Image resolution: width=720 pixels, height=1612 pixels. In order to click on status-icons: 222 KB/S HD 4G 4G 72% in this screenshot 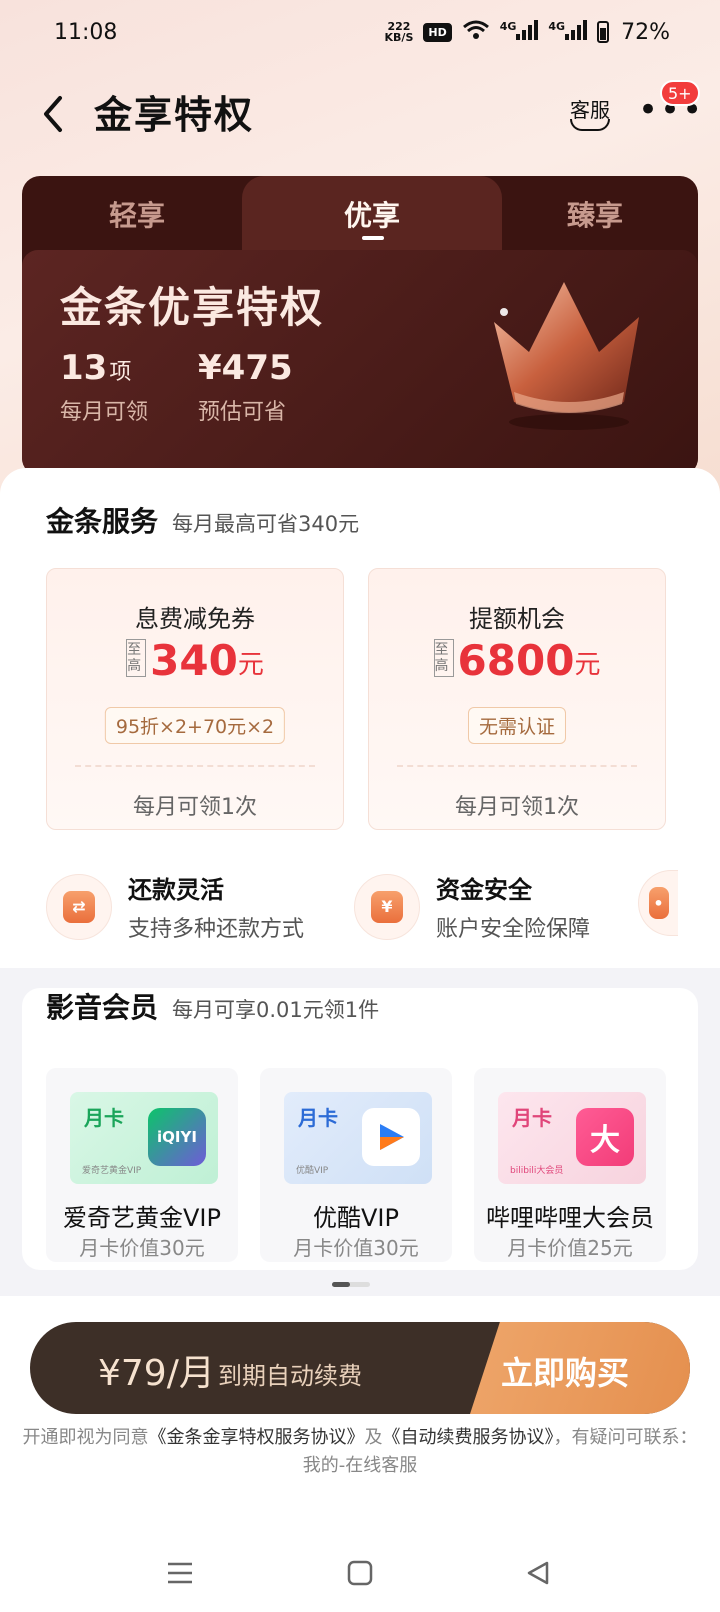, I will do `click(527, 32)`.